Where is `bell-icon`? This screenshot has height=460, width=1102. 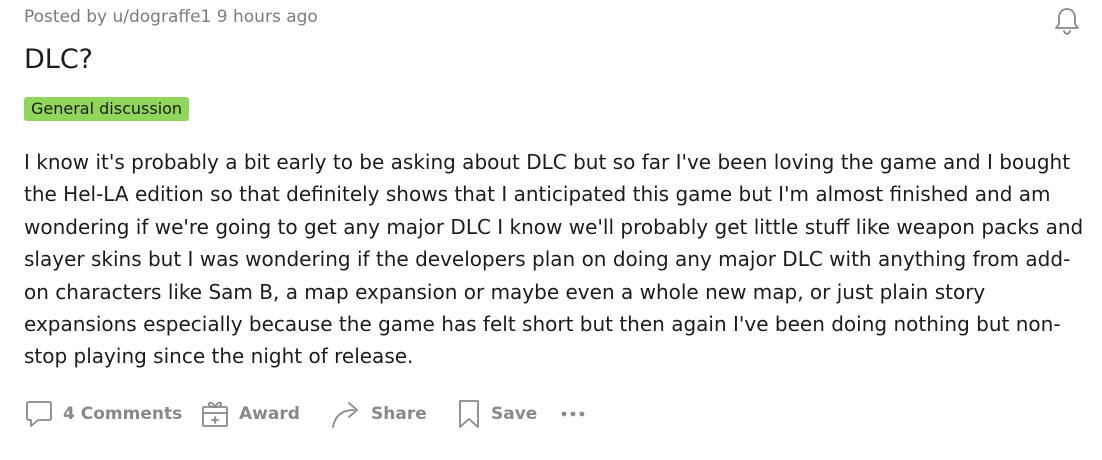 bell-icon is located at coordinates (1067, 21).